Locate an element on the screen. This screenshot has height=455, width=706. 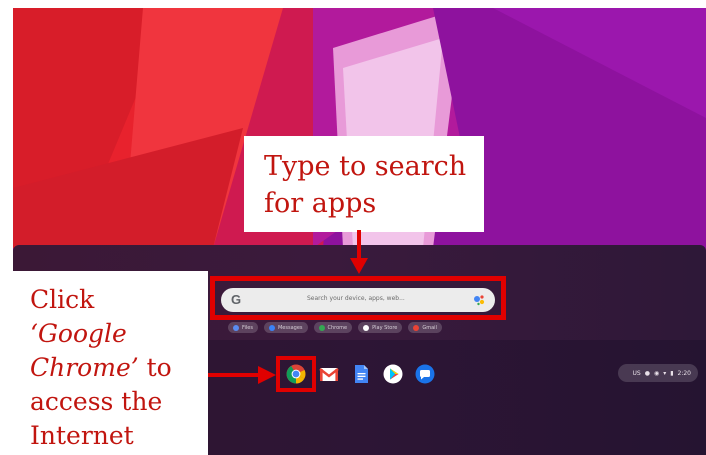
chip-messages: Messages is located at coordinates (285, 327).